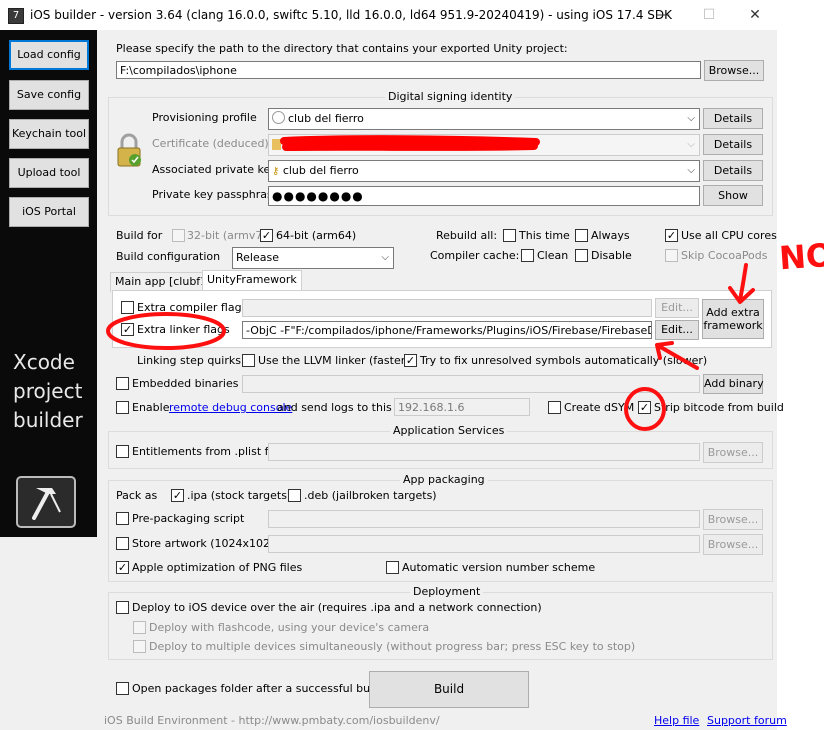 The height and width of the screenshot is (730, 824). What do you see at coordinates (178, 235) in the screenshot?
I see `arch32-checkbox` at bounding box center [178, 235].